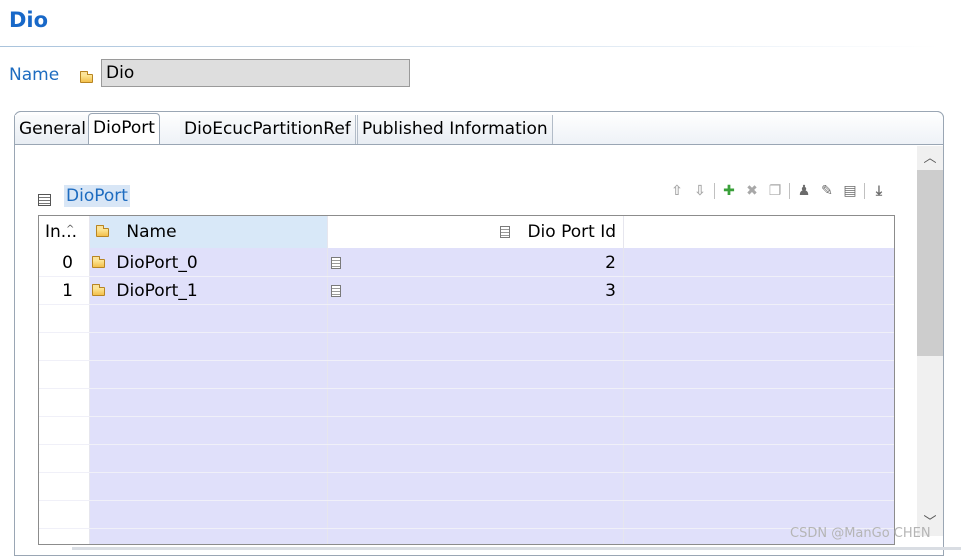 The width and height of the screenshot is (961, 556). I want to click on column-header-label: Dio Port Id, so click(571, 232).